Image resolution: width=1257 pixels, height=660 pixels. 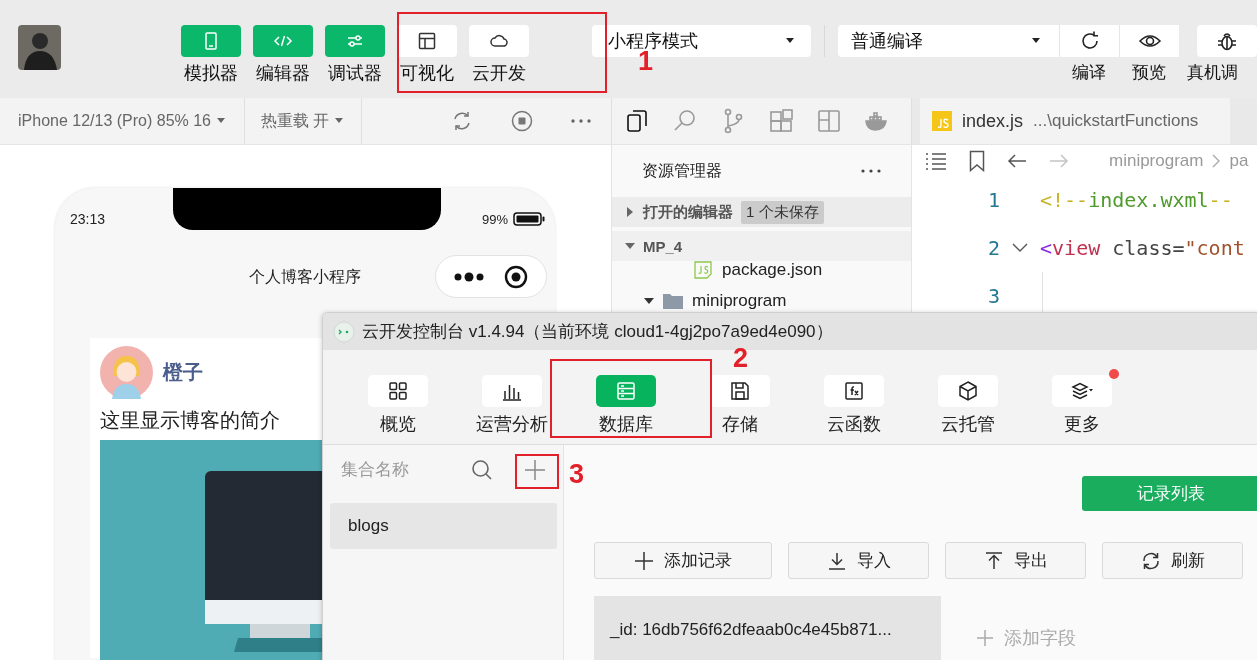 What do you see at coordinates (858, 560) in the screenshot?
I see `record-action-button: 导入` at bounding box center [858, 560].